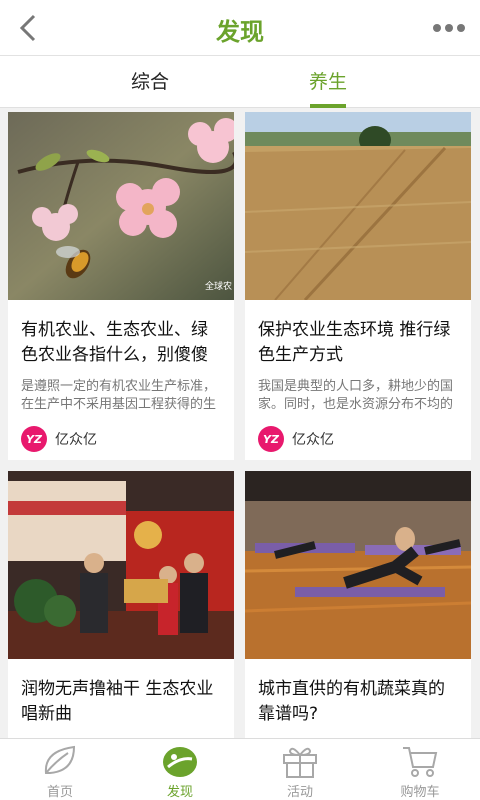 The height and width of the screenshot is (800, 480). Describe the element at coordinates (358, 565) in the screenshot. I see `article-image-yoga` at that location.